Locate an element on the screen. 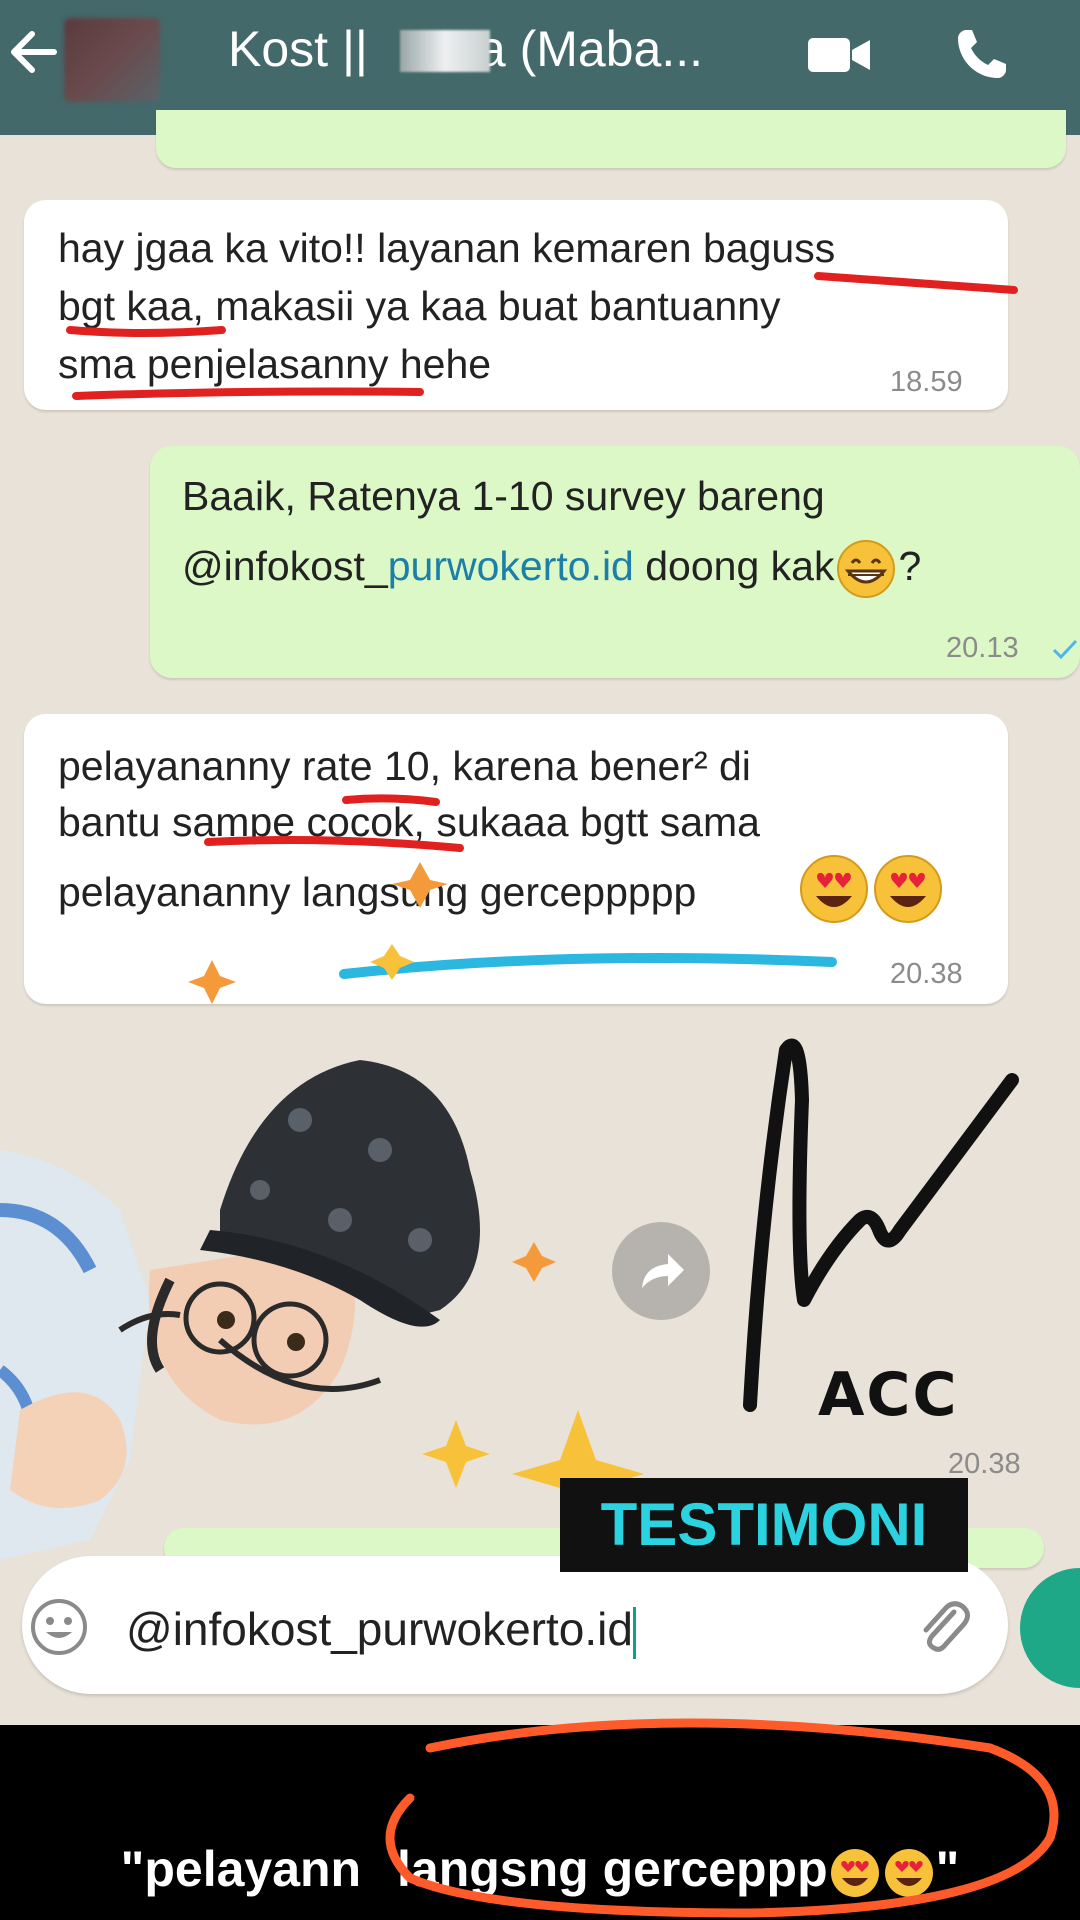 This screenshot has width=1080, height=1920. message-input: @infokost_purwokerto.id is located at coordinates (381, 1630).